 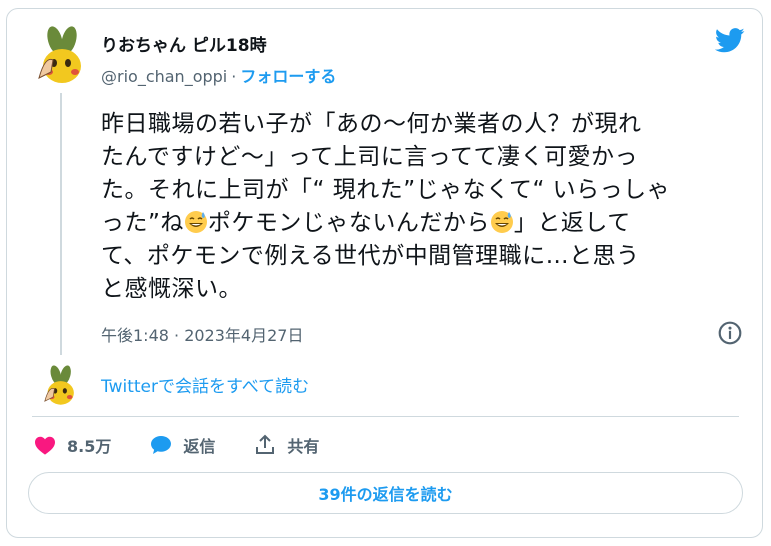 What do you see at coordinates (730, 40) in the screenshot?
I see `twitter-bird-icon` at bounding box center [730, 40].